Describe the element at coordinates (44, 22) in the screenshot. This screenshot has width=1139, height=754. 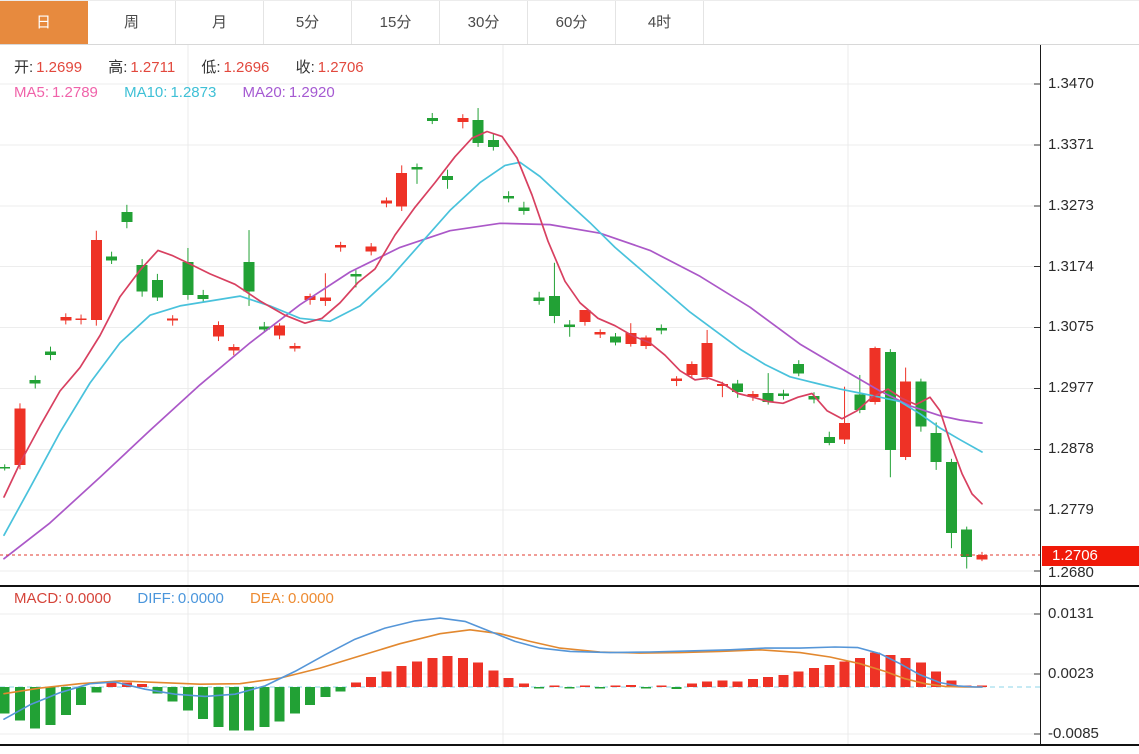
I see `tab-day: 日` at that location.